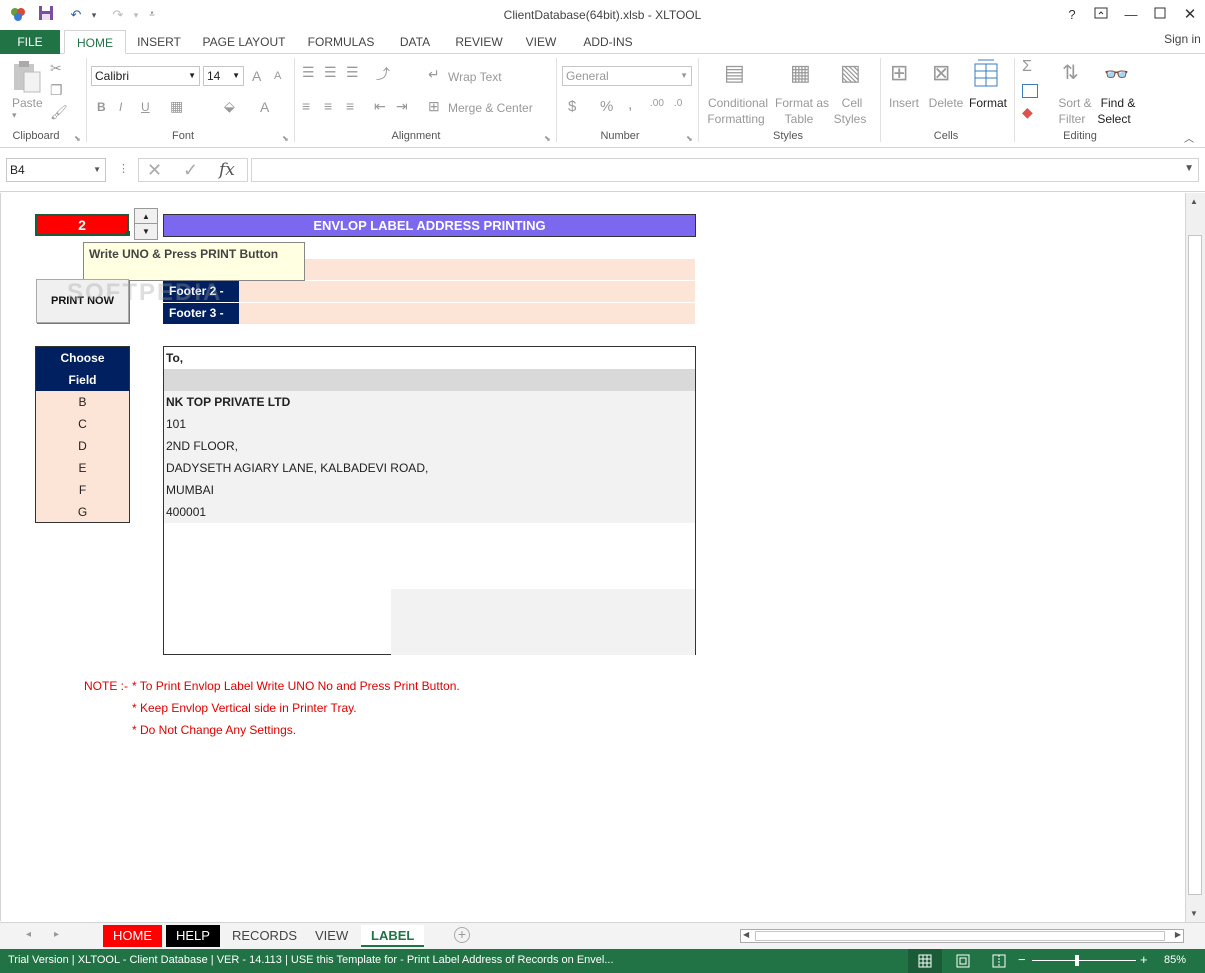 This screenshot has height=973, width=1205. What do you see at coordinates (736, 119) in the screenshot?
I see `conditional-formatting-label-2: Formatting` at bounding box center [736, 119].